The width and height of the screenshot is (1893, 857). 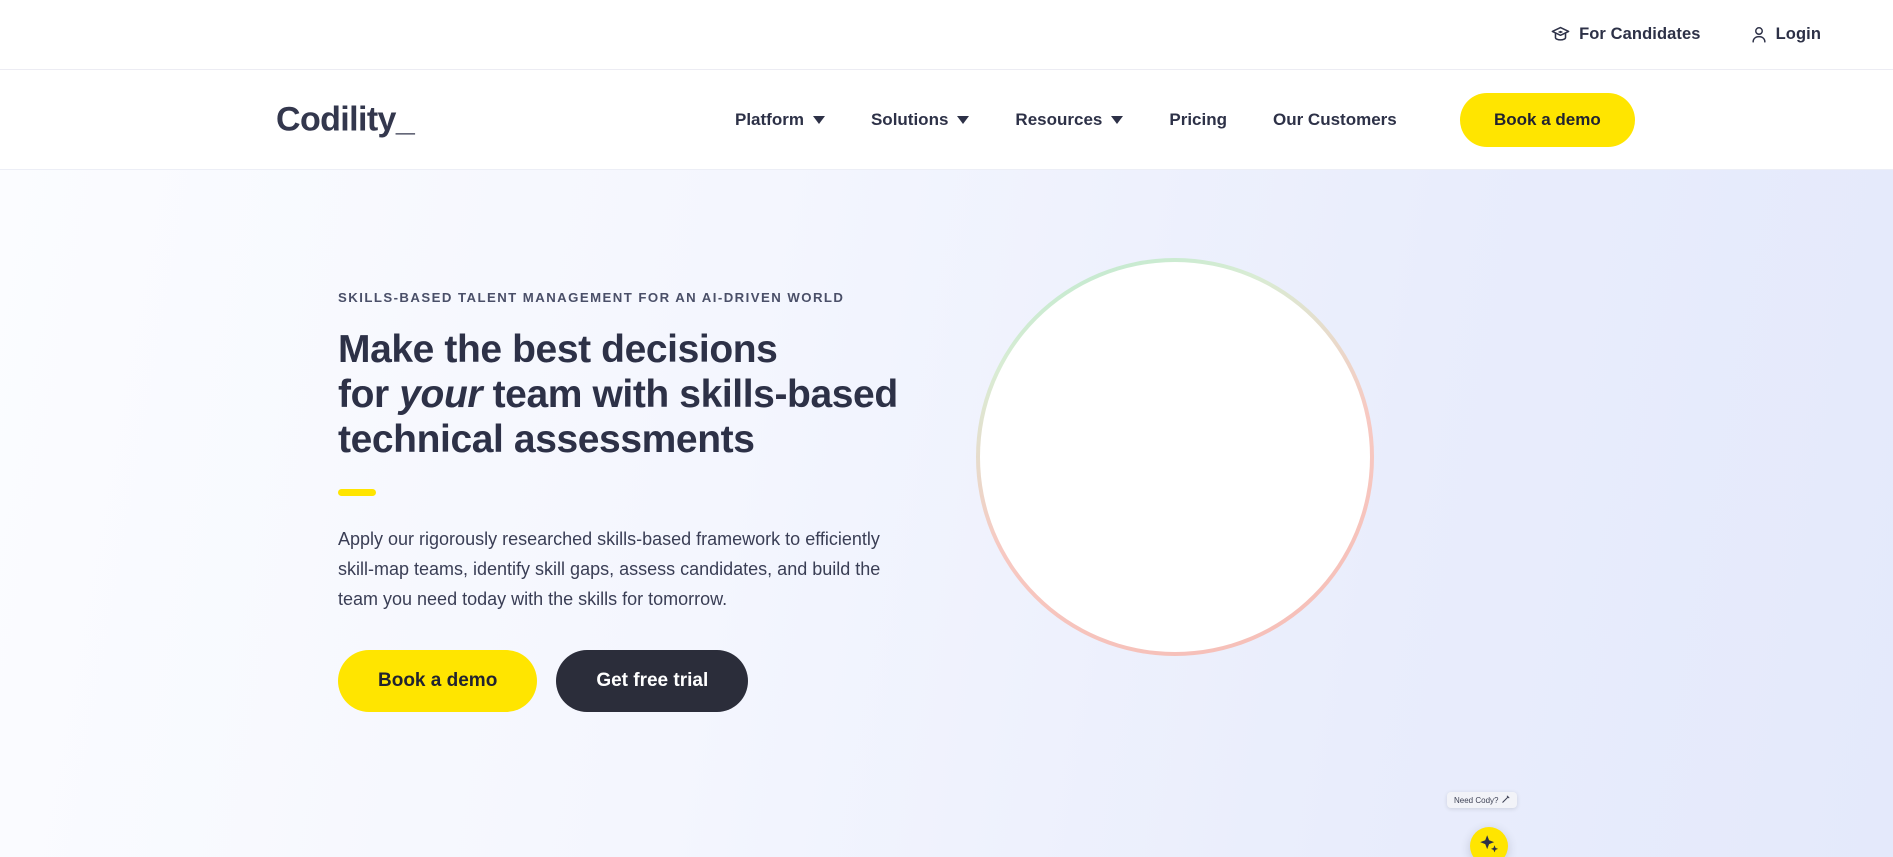 I want to click on nav-label-resources: Resources, so click(x=1059, y=119).